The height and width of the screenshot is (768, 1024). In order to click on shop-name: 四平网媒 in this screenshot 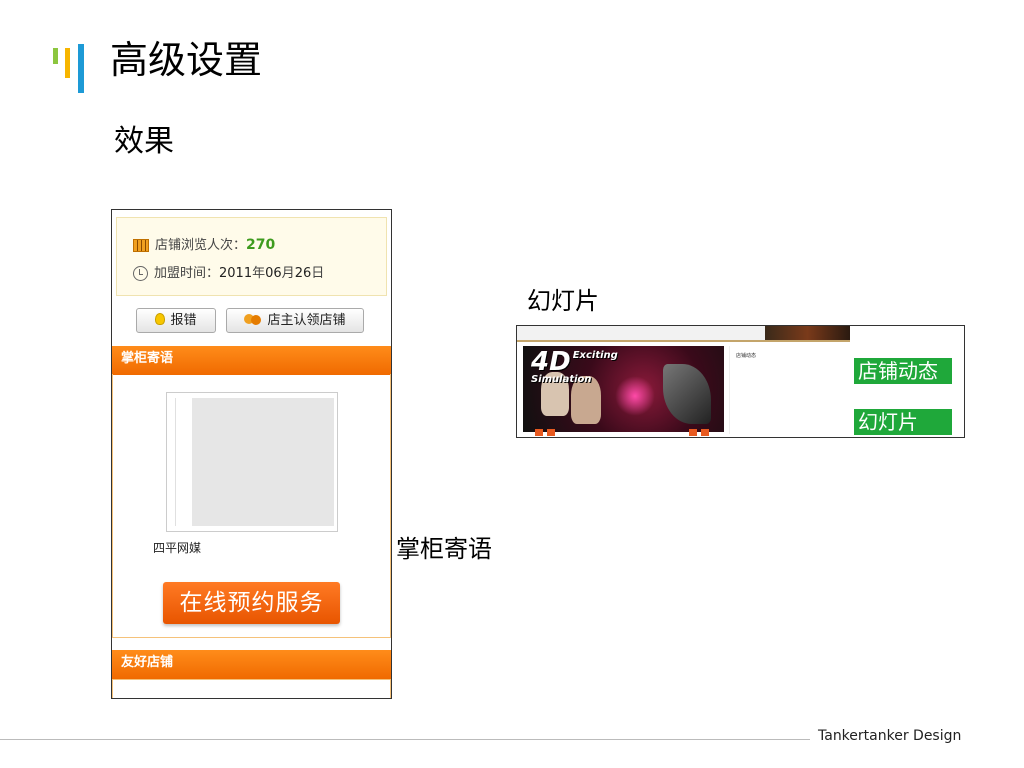, I will do `click(177, 548)`.